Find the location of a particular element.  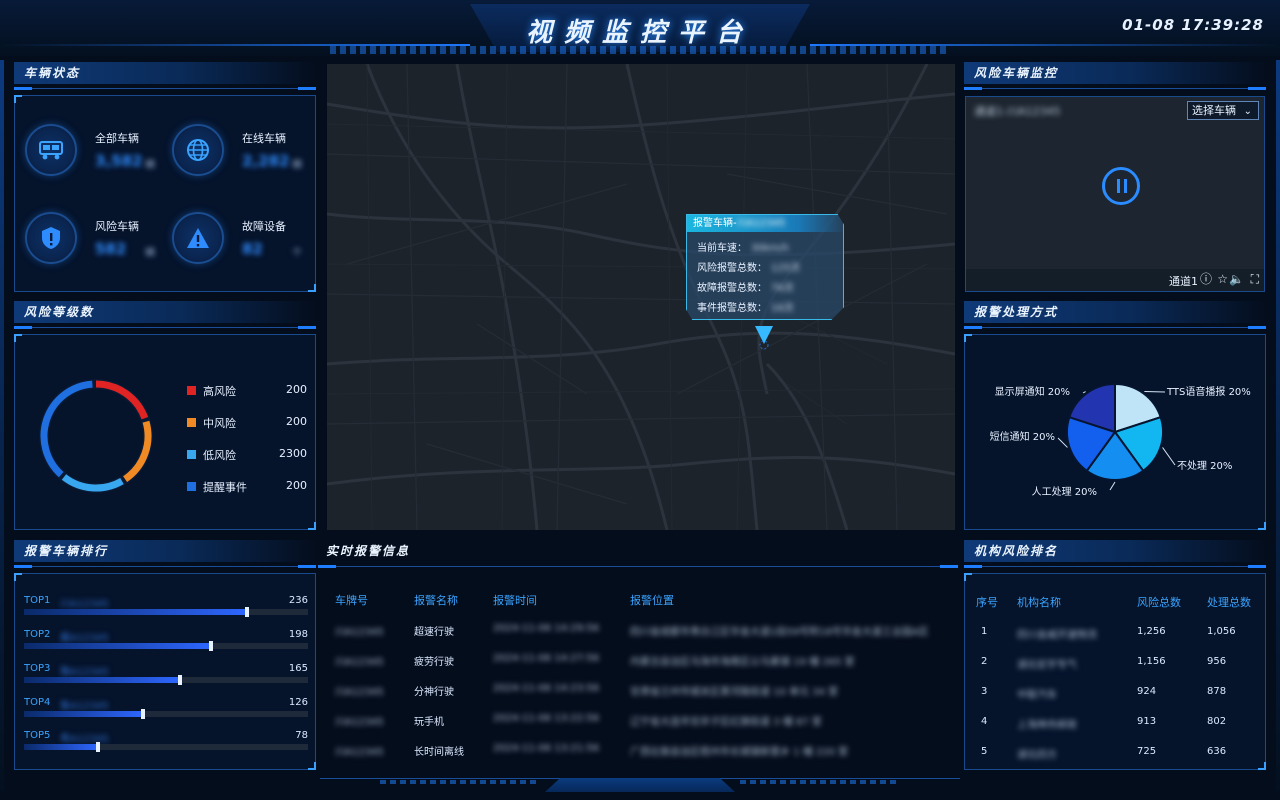

popup-title: 报警车辆- is located at coordinates (715, 223).